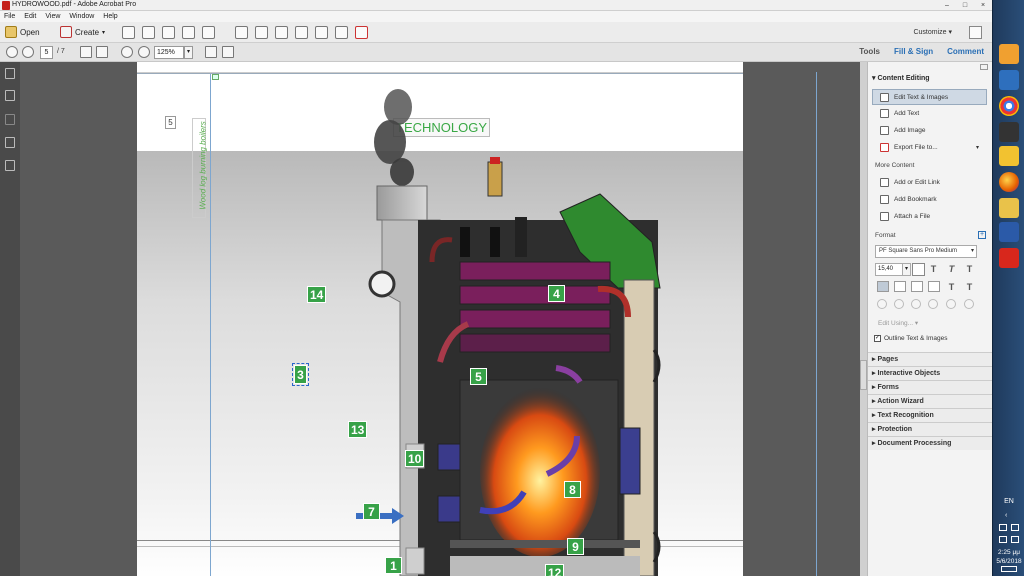 Image resolution: width=1024 pixels, height=576 pixels. What do you see at coordinates (10, 142) in the screenshot?
I see `layers-icon` at bounding box center [10, 142].